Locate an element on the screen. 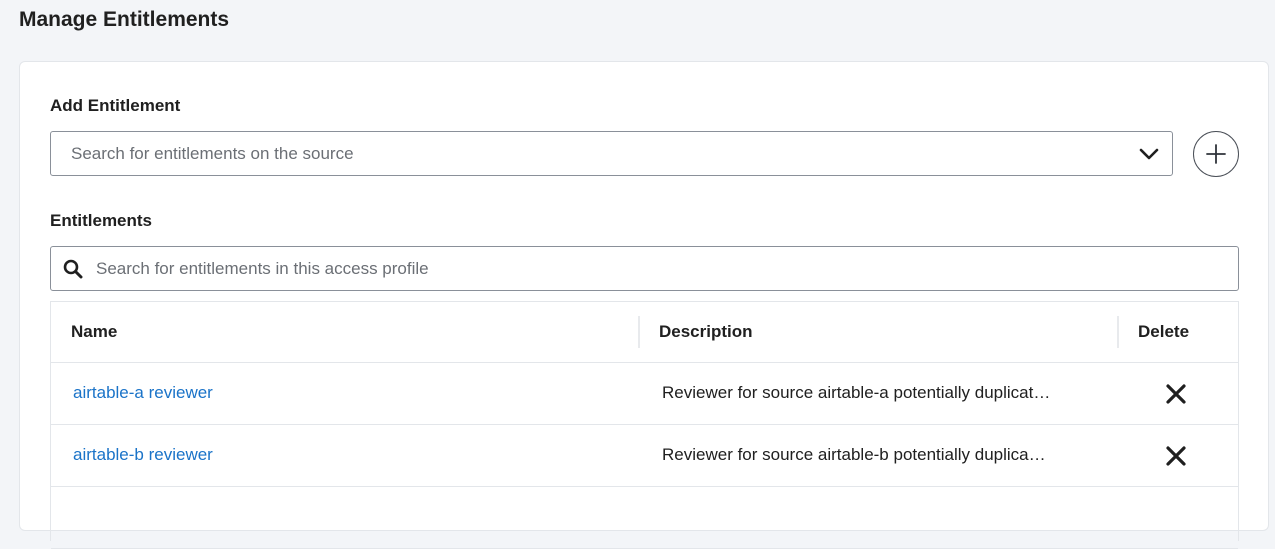 This screenshot has height=549, width=1275. add-entitlement-label: Add Entitlement is located at coordinates (115, 105).